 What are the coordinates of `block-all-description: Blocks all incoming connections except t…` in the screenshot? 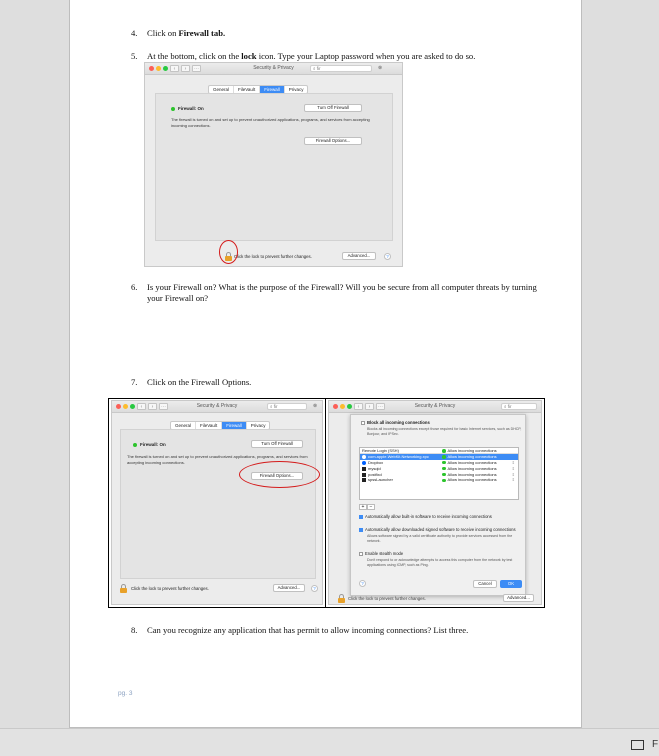 It's located at (444, 431).